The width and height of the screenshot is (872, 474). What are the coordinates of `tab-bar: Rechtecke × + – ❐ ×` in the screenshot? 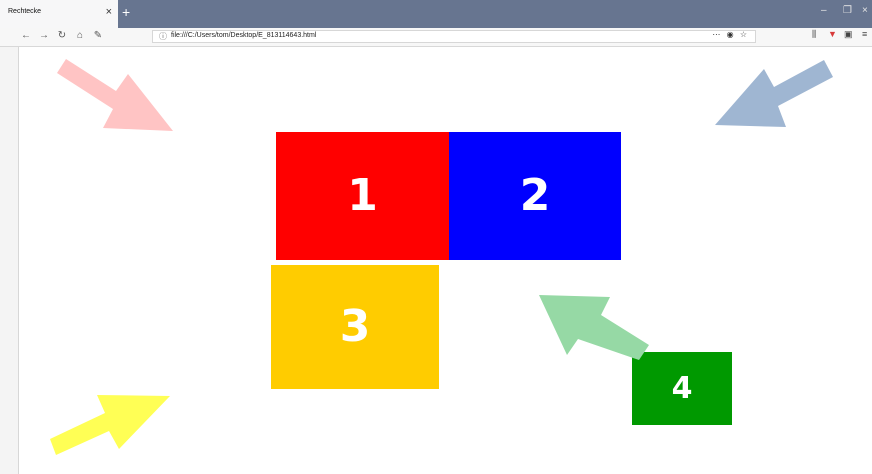 It's located at (436, 14).